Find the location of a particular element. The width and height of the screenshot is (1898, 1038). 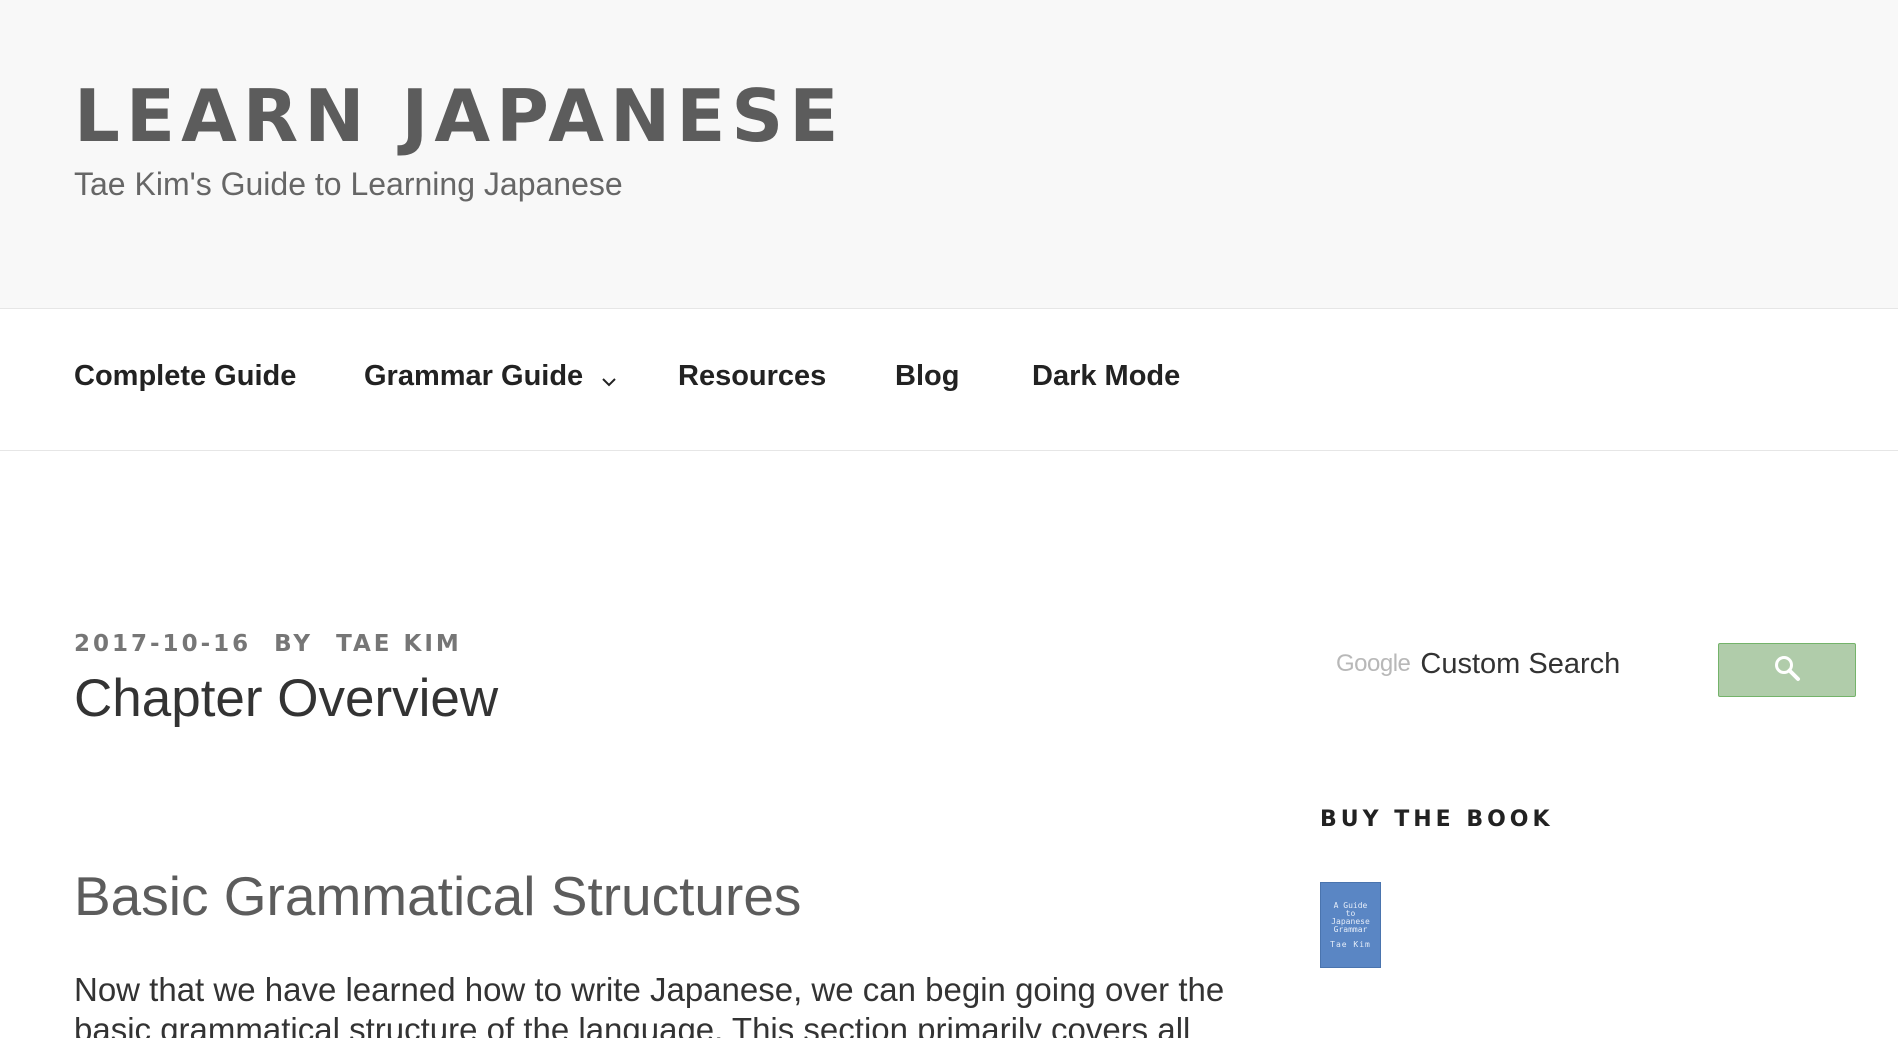

search-placeholder: Custom Search is located at coordinates (1520, 663).